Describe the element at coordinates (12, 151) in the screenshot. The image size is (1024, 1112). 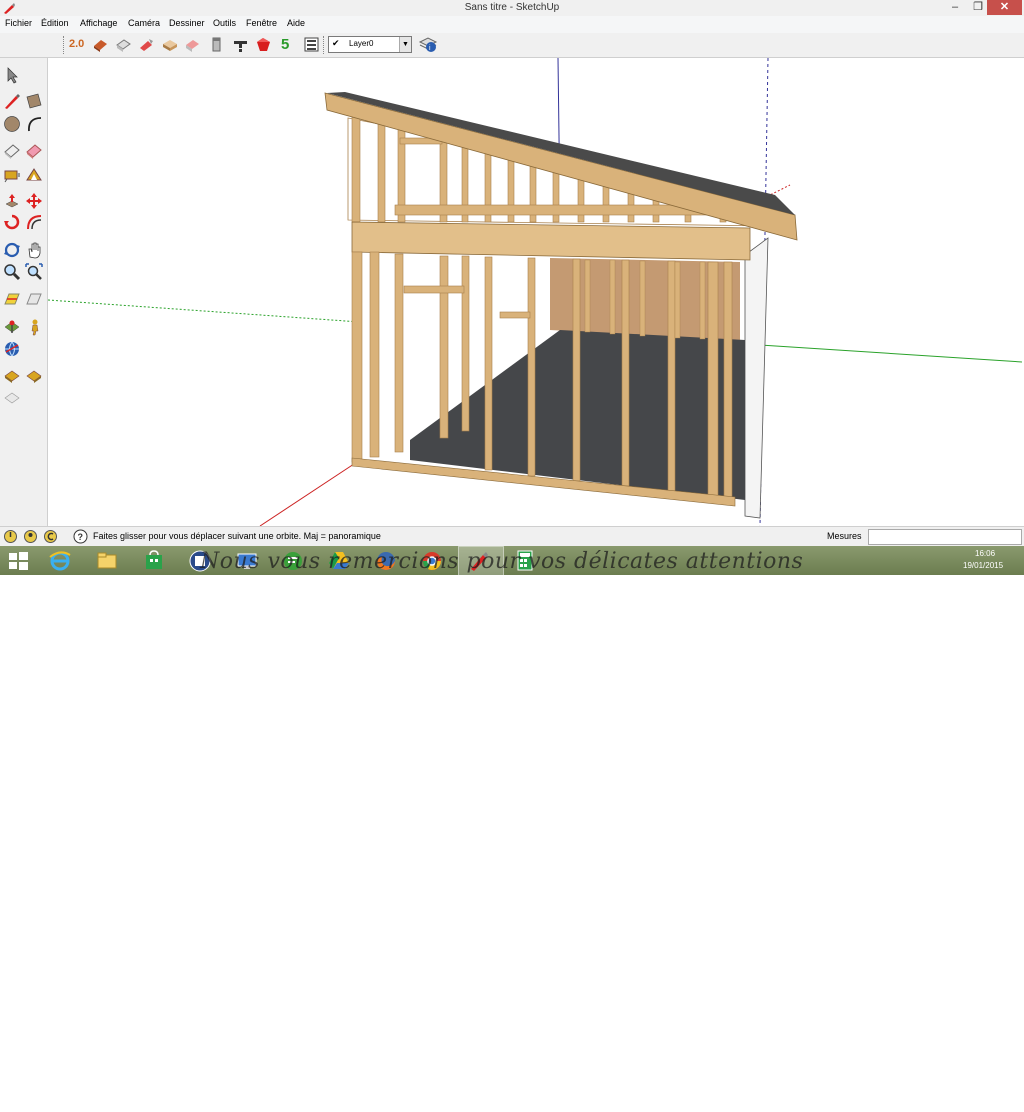
I see `eraser-icon` at that location.